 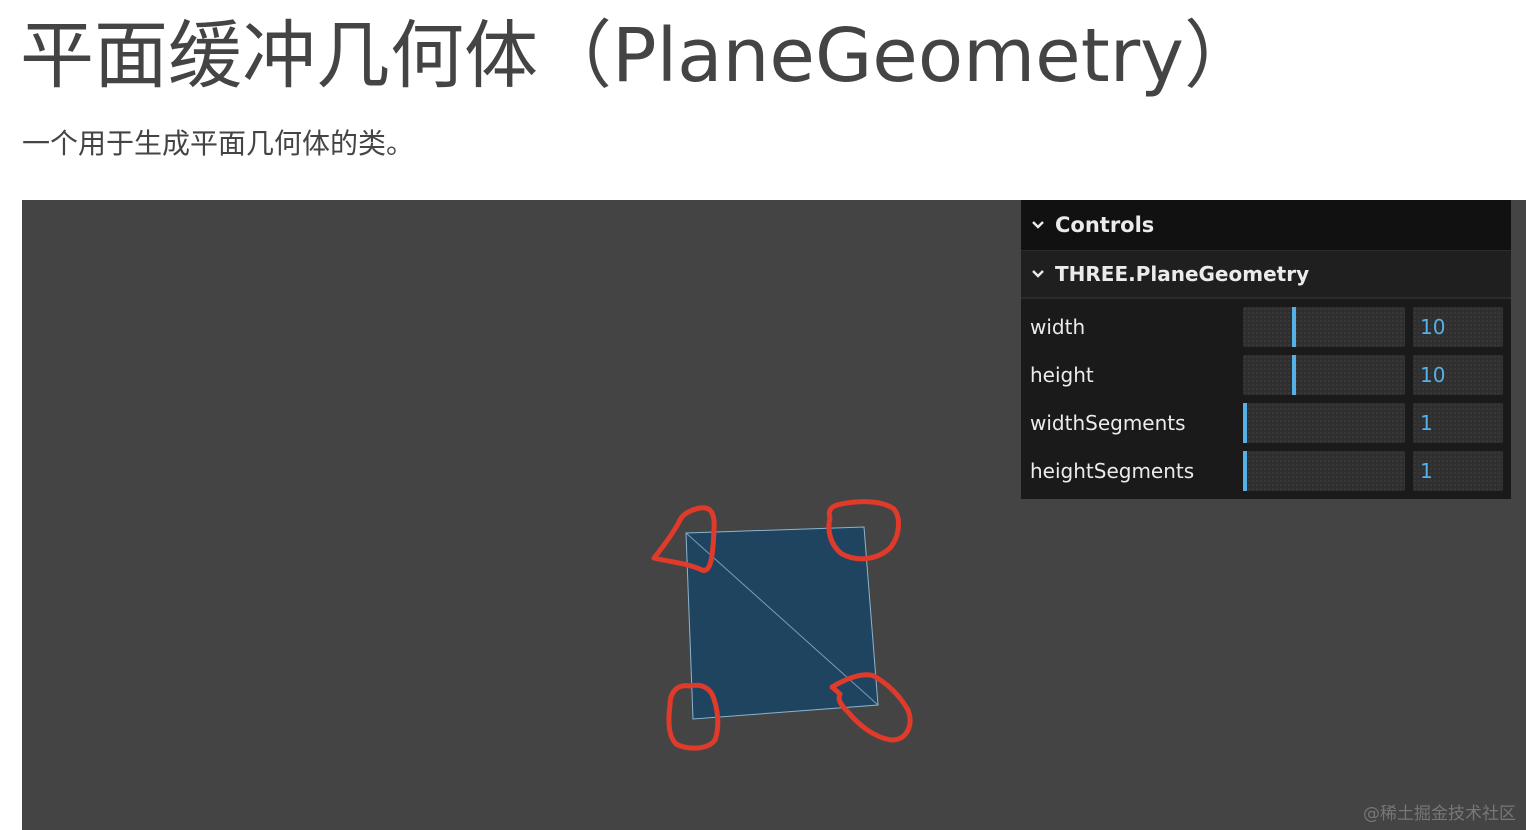 I want to click on controls-title-bar: Controls, so click(x=1266, y=225).